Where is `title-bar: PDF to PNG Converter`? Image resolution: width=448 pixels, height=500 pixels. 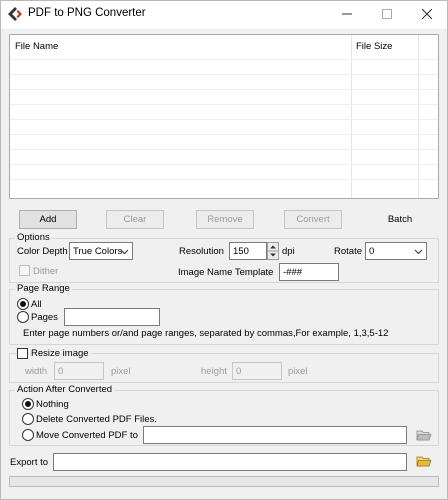 title-bar: PDF to PNG Converter is located at coordinates (224, 15).